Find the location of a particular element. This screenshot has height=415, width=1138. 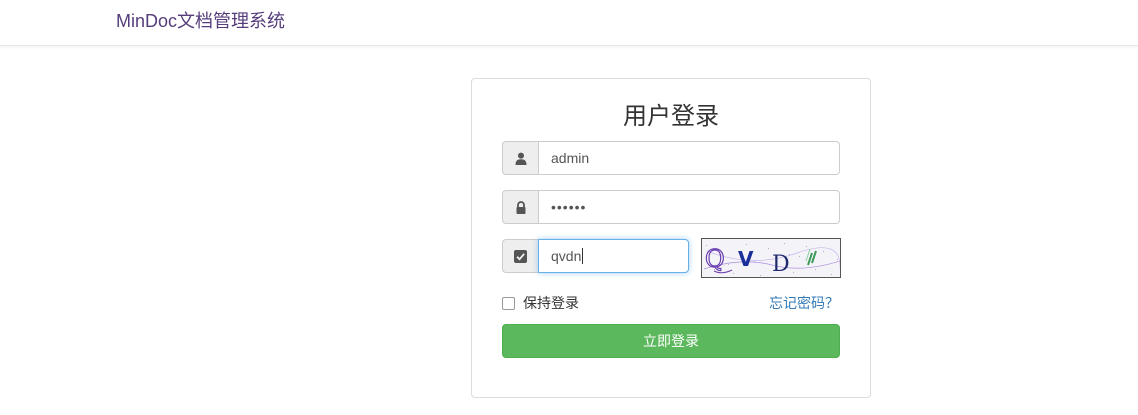

user-icon is located at coordinates (520, 158).